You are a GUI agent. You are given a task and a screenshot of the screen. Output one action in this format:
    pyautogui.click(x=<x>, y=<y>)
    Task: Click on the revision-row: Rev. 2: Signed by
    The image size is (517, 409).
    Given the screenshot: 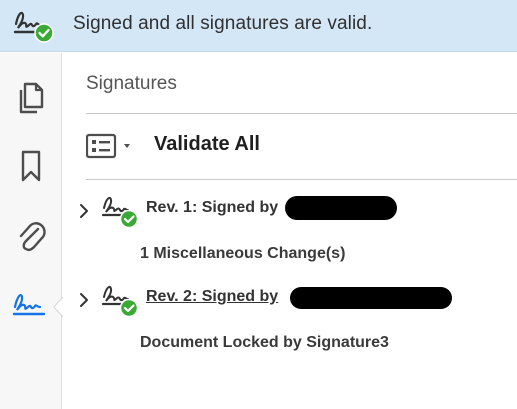 What is the action you would take?
    pyautogui.click(x=292, y=301)
    